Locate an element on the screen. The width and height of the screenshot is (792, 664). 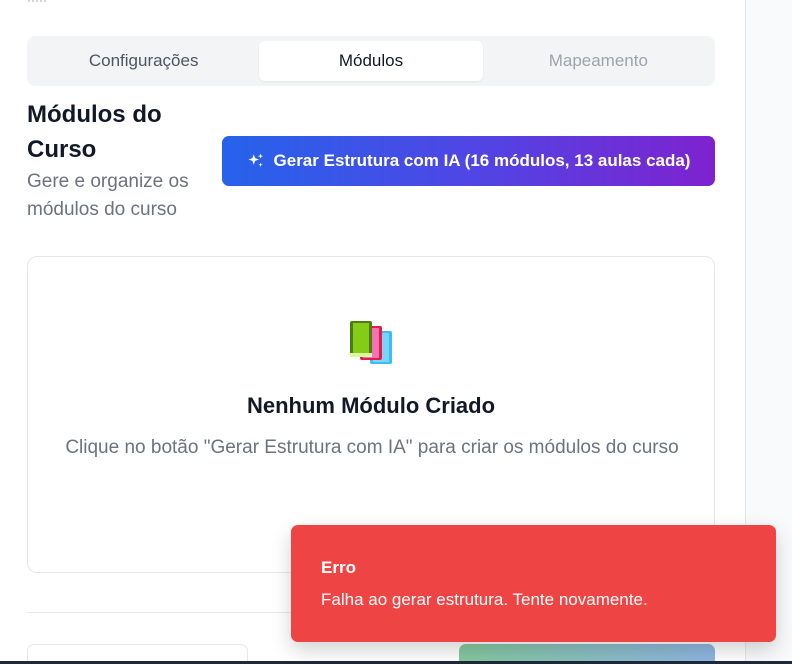
section-title: Módulos do Curso is located at coordinates (94, 132).